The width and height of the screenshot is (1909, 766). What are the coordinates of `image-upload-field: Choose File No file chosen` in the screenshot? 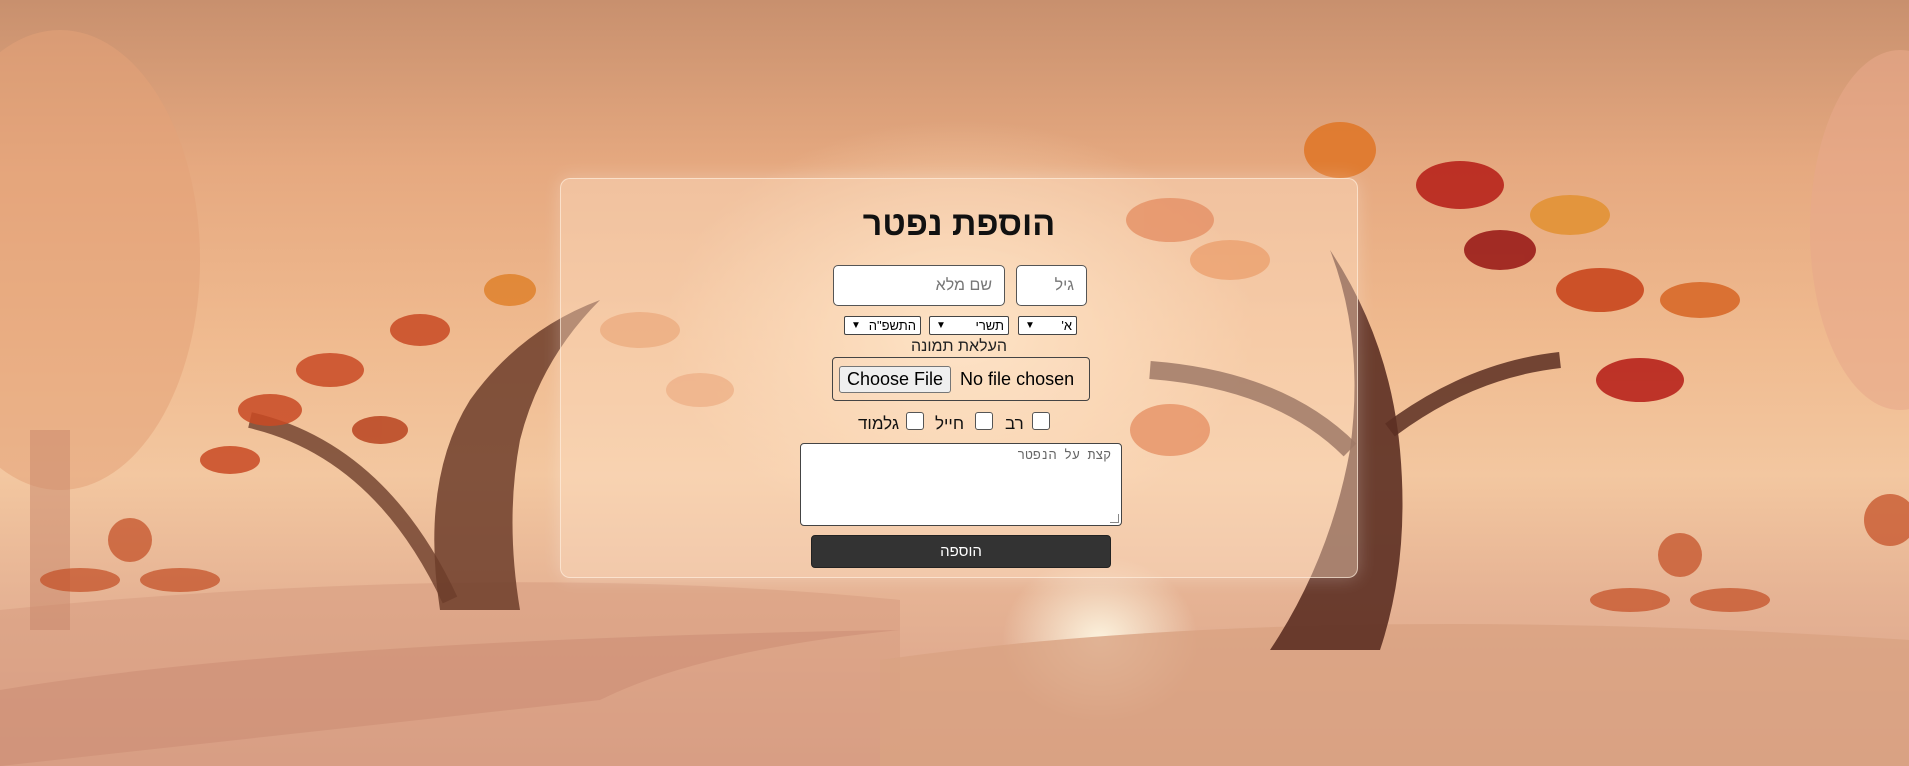 It's located at (961, 379).